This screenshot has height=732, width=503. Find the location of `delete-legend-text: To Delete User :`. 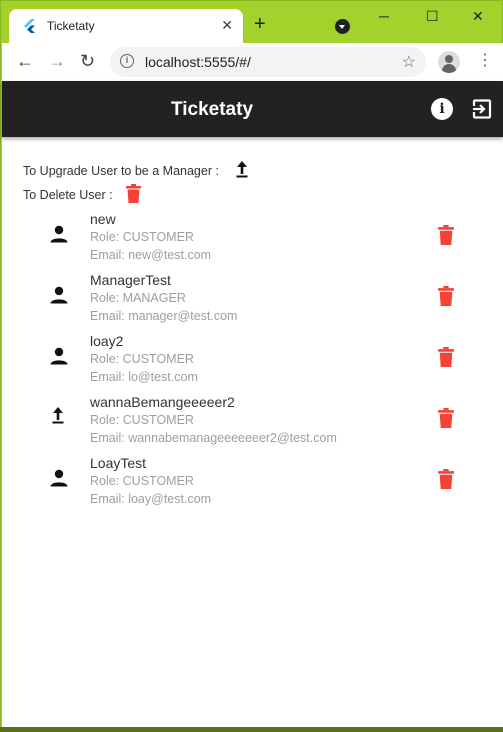

delete-legend-text: To Delete User : is located at coordinates (68, 195).